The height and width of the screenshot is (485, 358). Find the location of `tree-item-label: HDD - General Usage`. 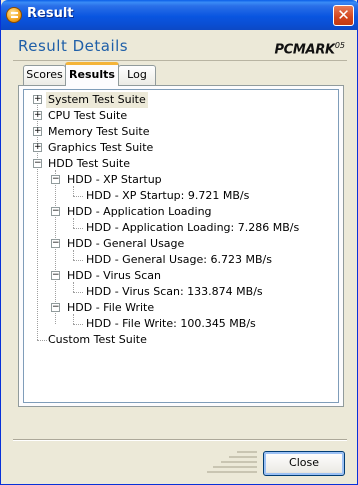

tree-item-label: HDD - General Usage is located at coordinates (126, 243).